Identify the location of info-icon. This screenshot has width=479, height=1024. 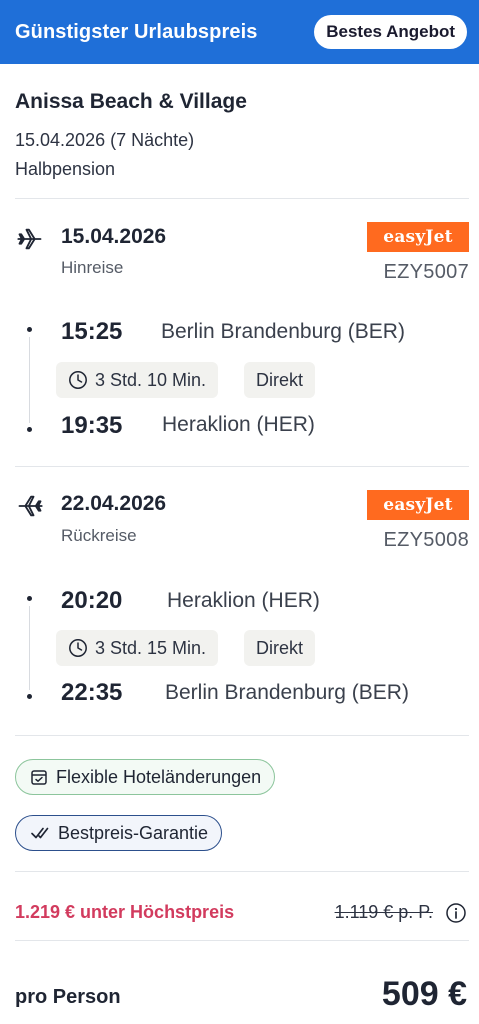
(456, 913).